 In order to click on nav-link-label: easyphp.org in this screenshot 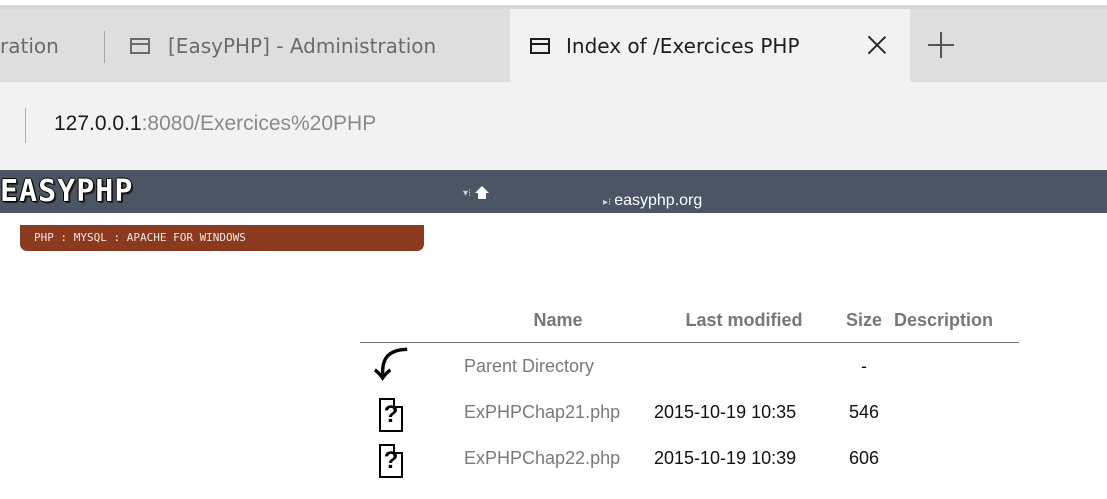, I will do `click(658, 200)`.